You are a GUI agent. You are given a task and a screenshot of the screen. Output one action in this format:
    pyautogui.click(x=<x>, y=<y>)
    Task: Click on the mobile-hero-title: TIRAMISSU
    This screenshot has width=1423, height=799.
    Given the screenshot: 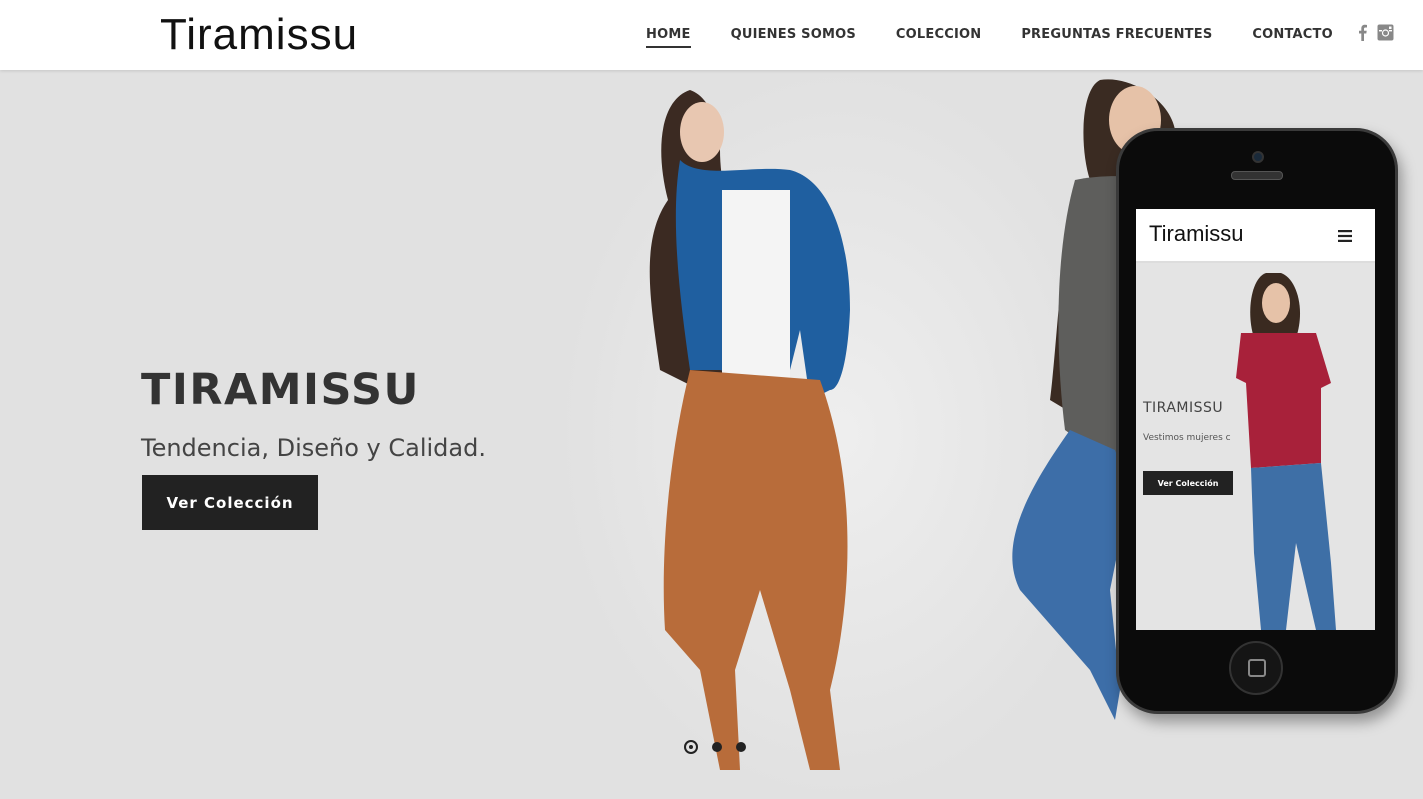 What is the action you would take?
    pyautogui.click(x=1183, y=408)
    